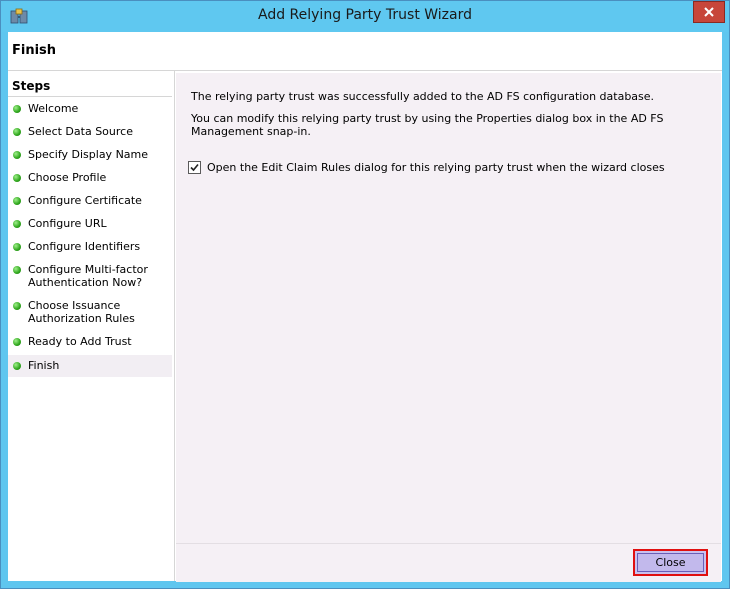  I want to click on step-ready-to-add-trust: Ready to Add Trust, so click(90, 342).